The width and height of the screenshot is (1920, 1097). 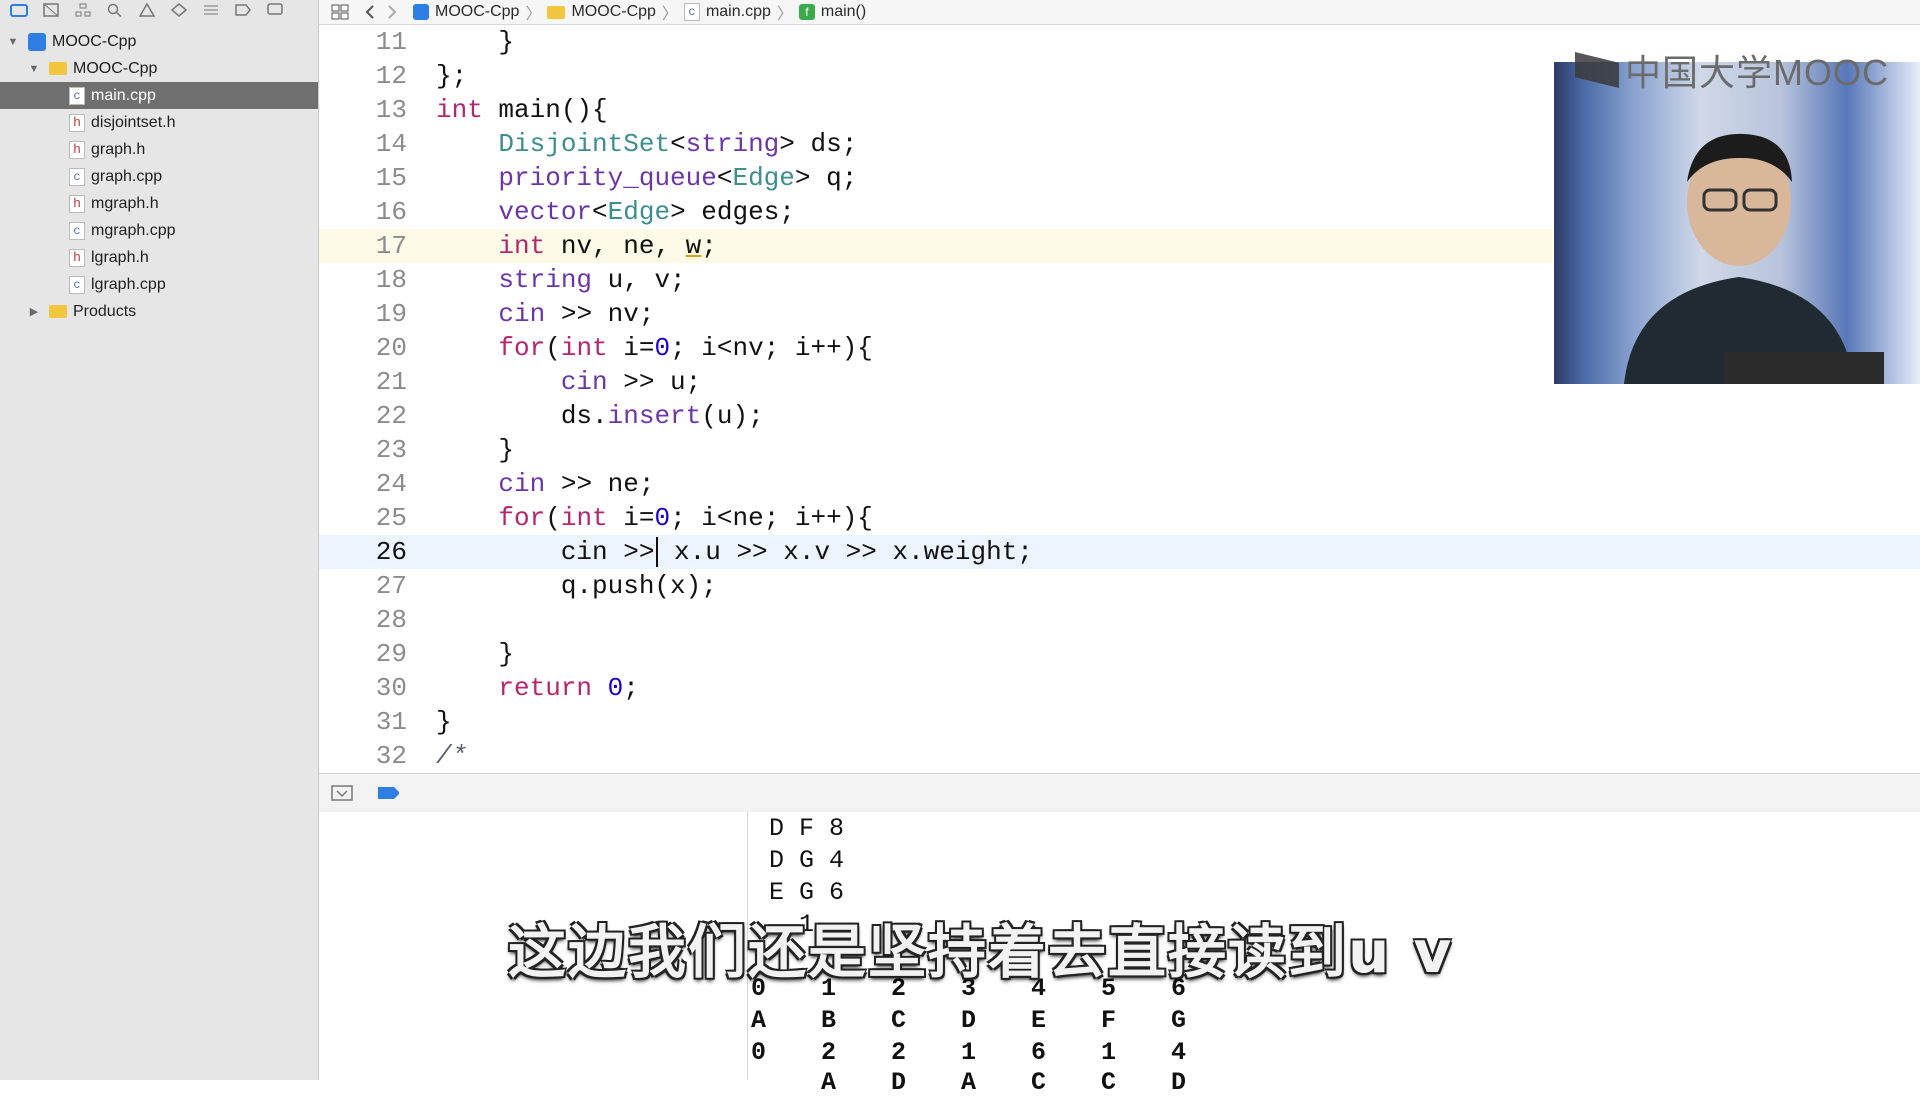 What do you see at coordinates (576, 246) in the screenshot?
I see `code-text: int nv, ne, w;` at bounding box center [576, 246].